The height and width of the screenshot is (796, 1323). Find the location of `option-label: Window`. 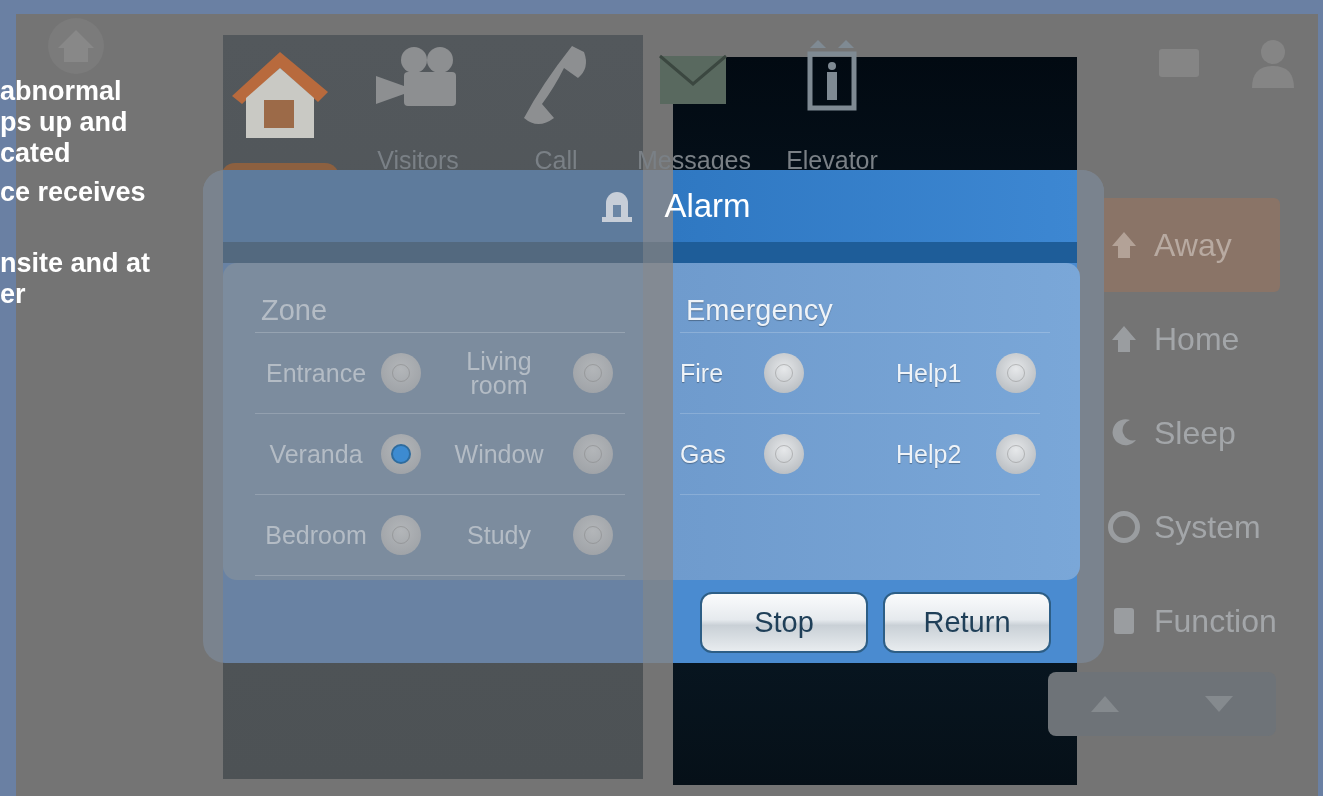

option-label: Window is located at coordinates (499, 454).